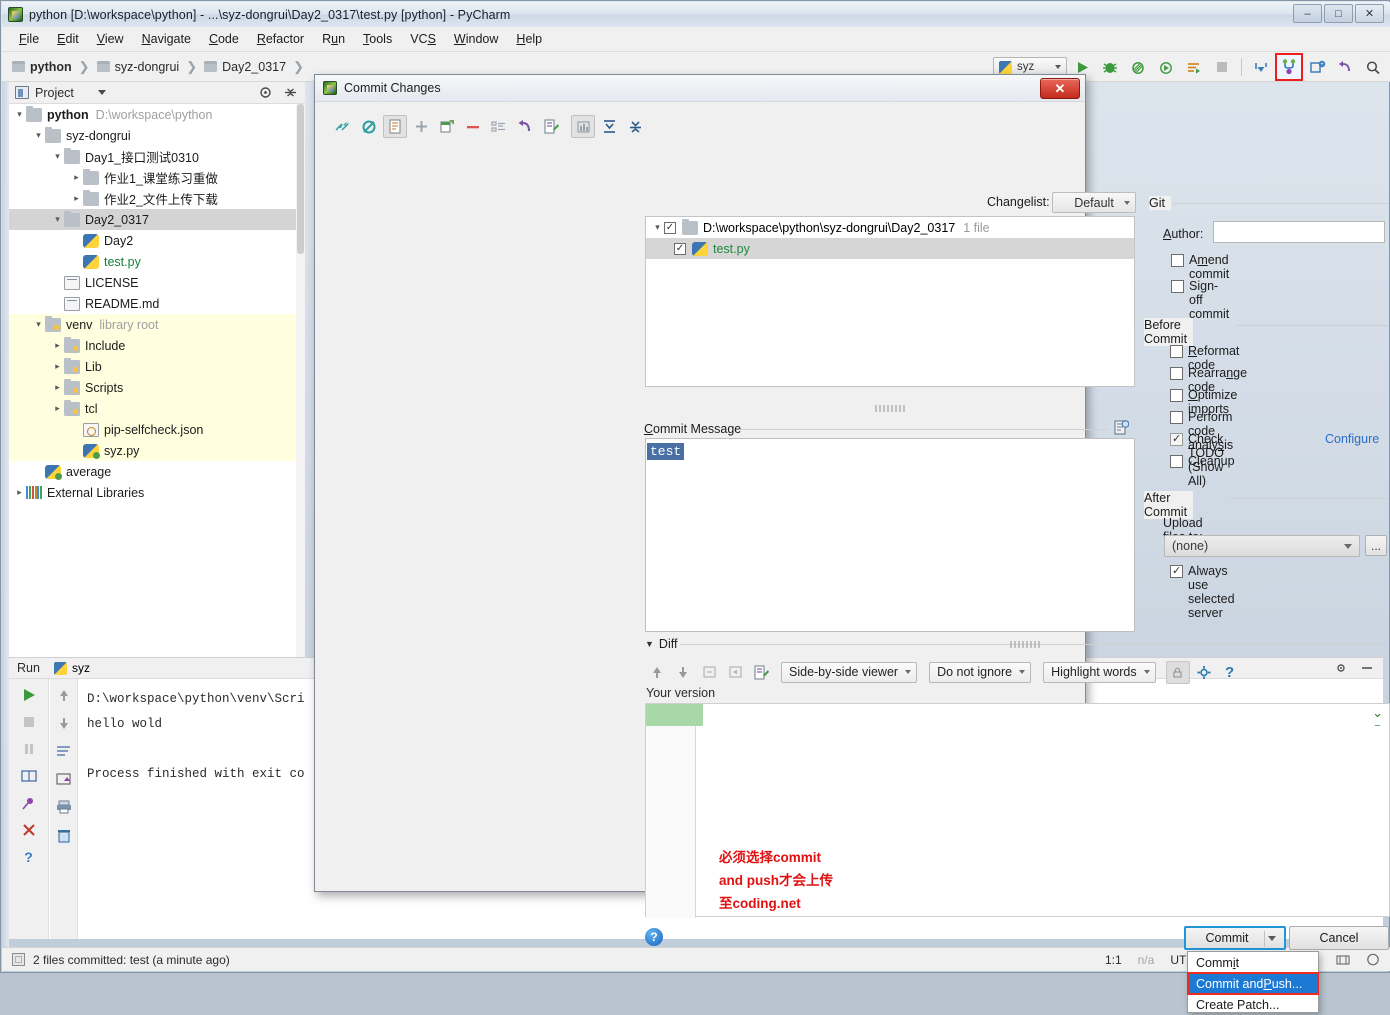 The image size is (1390, 1015). I want to click on commit-message-history-icon, so click(1122, 429).